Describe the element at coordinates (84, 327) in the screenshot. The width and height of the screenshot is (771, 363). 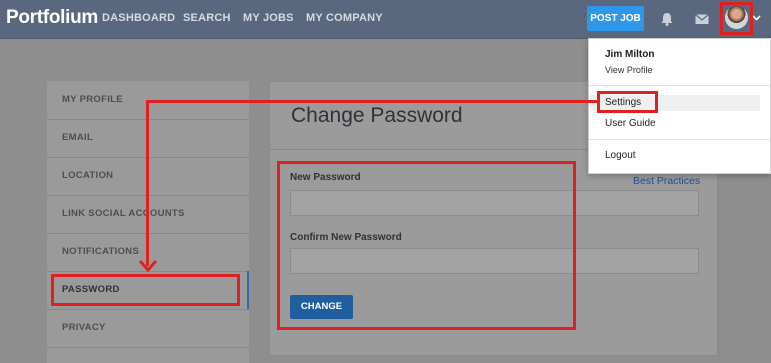
I see `sidebar-item-label: PRIVACY` at that location.